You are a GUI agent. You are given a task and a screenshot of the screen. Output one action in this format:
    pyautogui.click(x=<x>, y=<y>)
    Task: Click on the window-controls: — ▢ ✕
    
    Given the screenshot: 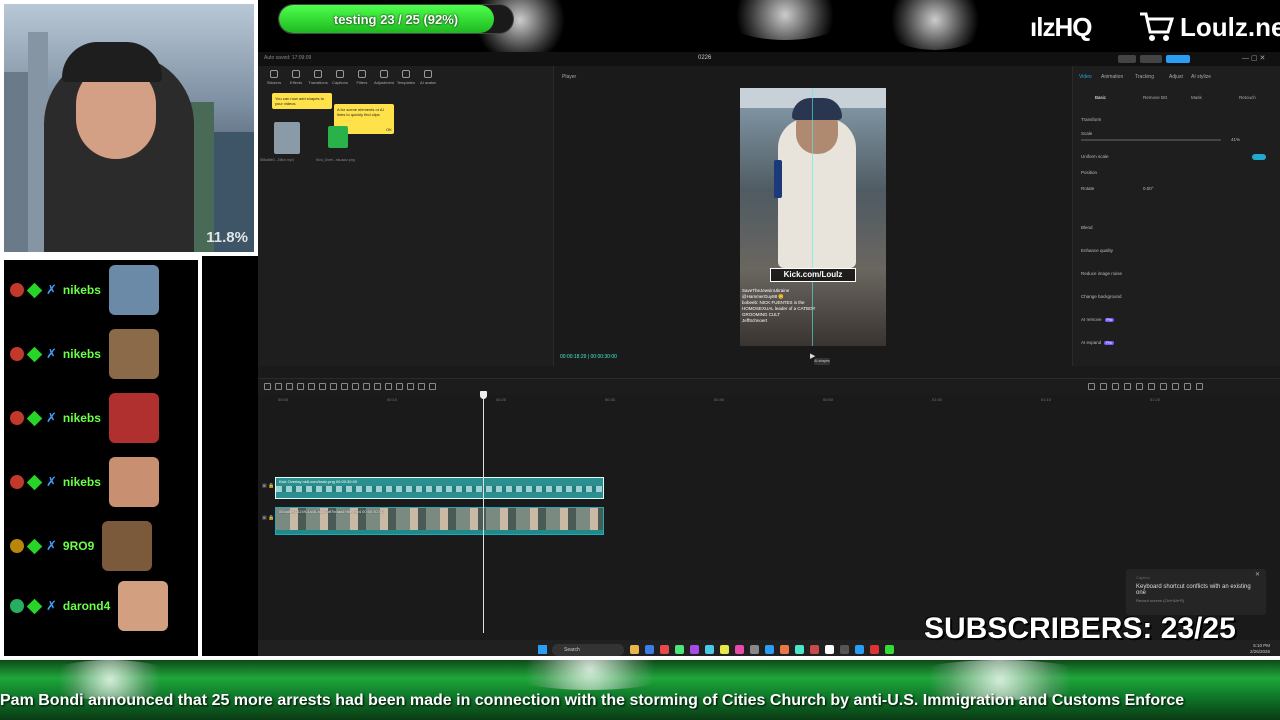 What is the action you would take?
    pyautogui.click(x=1253, y=58)
    